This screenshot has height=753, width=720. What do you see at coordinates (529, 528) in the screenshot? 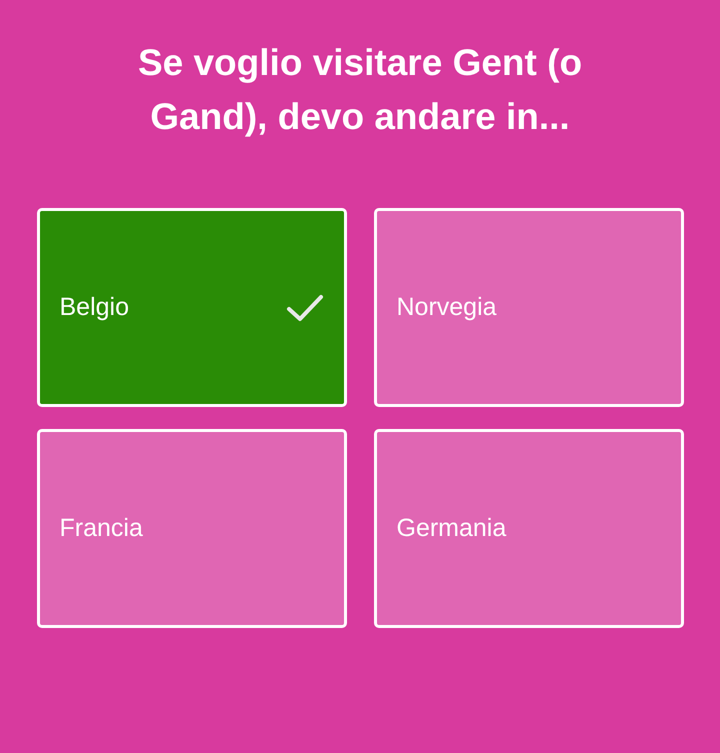
I see `answer-option: Germania` at bounding box center [529, 528].